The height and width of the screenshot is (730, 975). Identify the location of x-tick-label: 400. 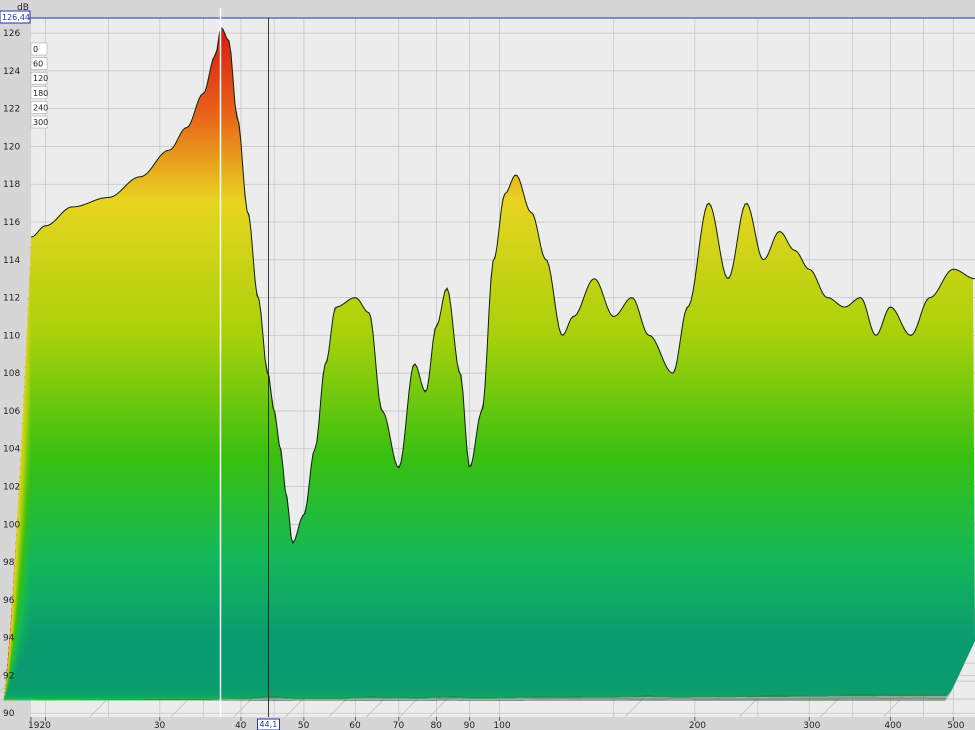
(892, 725).